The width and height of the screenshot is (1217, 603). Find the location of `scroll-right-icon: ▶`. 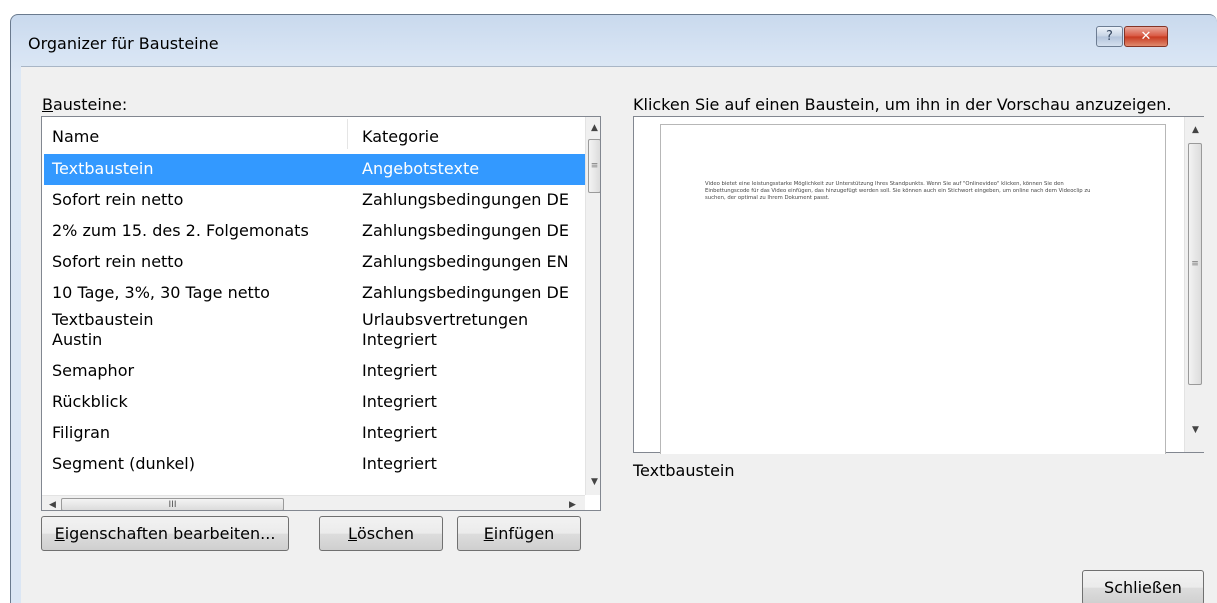

scroll-right-icon: ▶ is located at coordinates (572, 503).